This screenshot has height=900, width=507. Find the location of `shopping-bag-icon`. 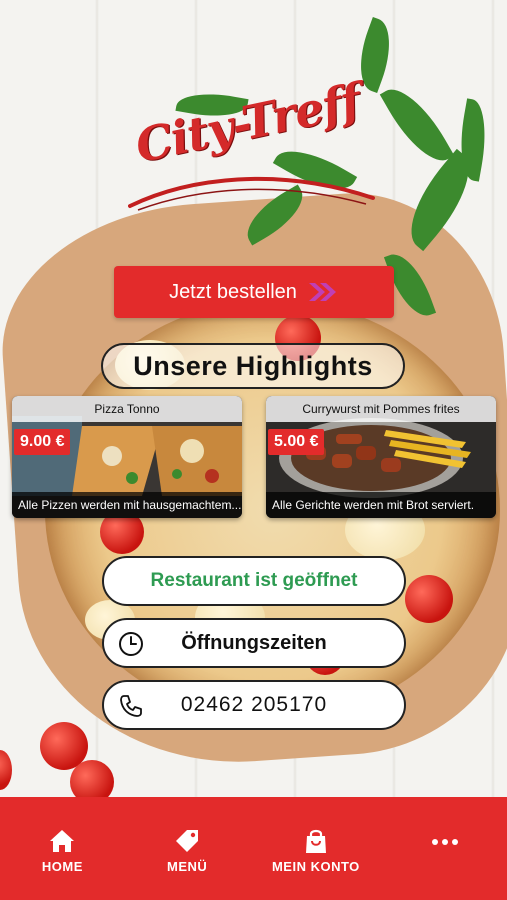

shopping-bag-icon is located at coordinates (315, 841).